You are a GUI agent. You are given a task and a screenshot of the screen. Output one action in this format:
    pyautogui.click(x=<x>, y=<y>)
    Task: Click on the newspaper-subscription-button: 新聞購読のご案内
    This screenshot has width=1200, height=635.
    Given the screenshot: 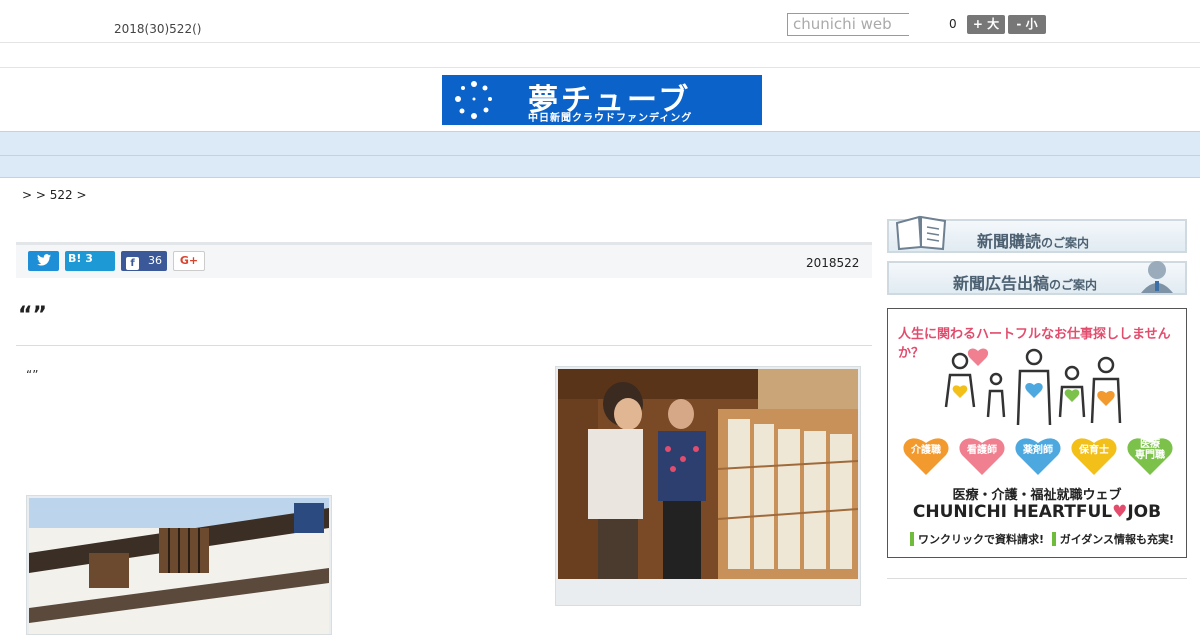 What is the action you would take?
    pyautogui.click(x=1037, y=234)
    